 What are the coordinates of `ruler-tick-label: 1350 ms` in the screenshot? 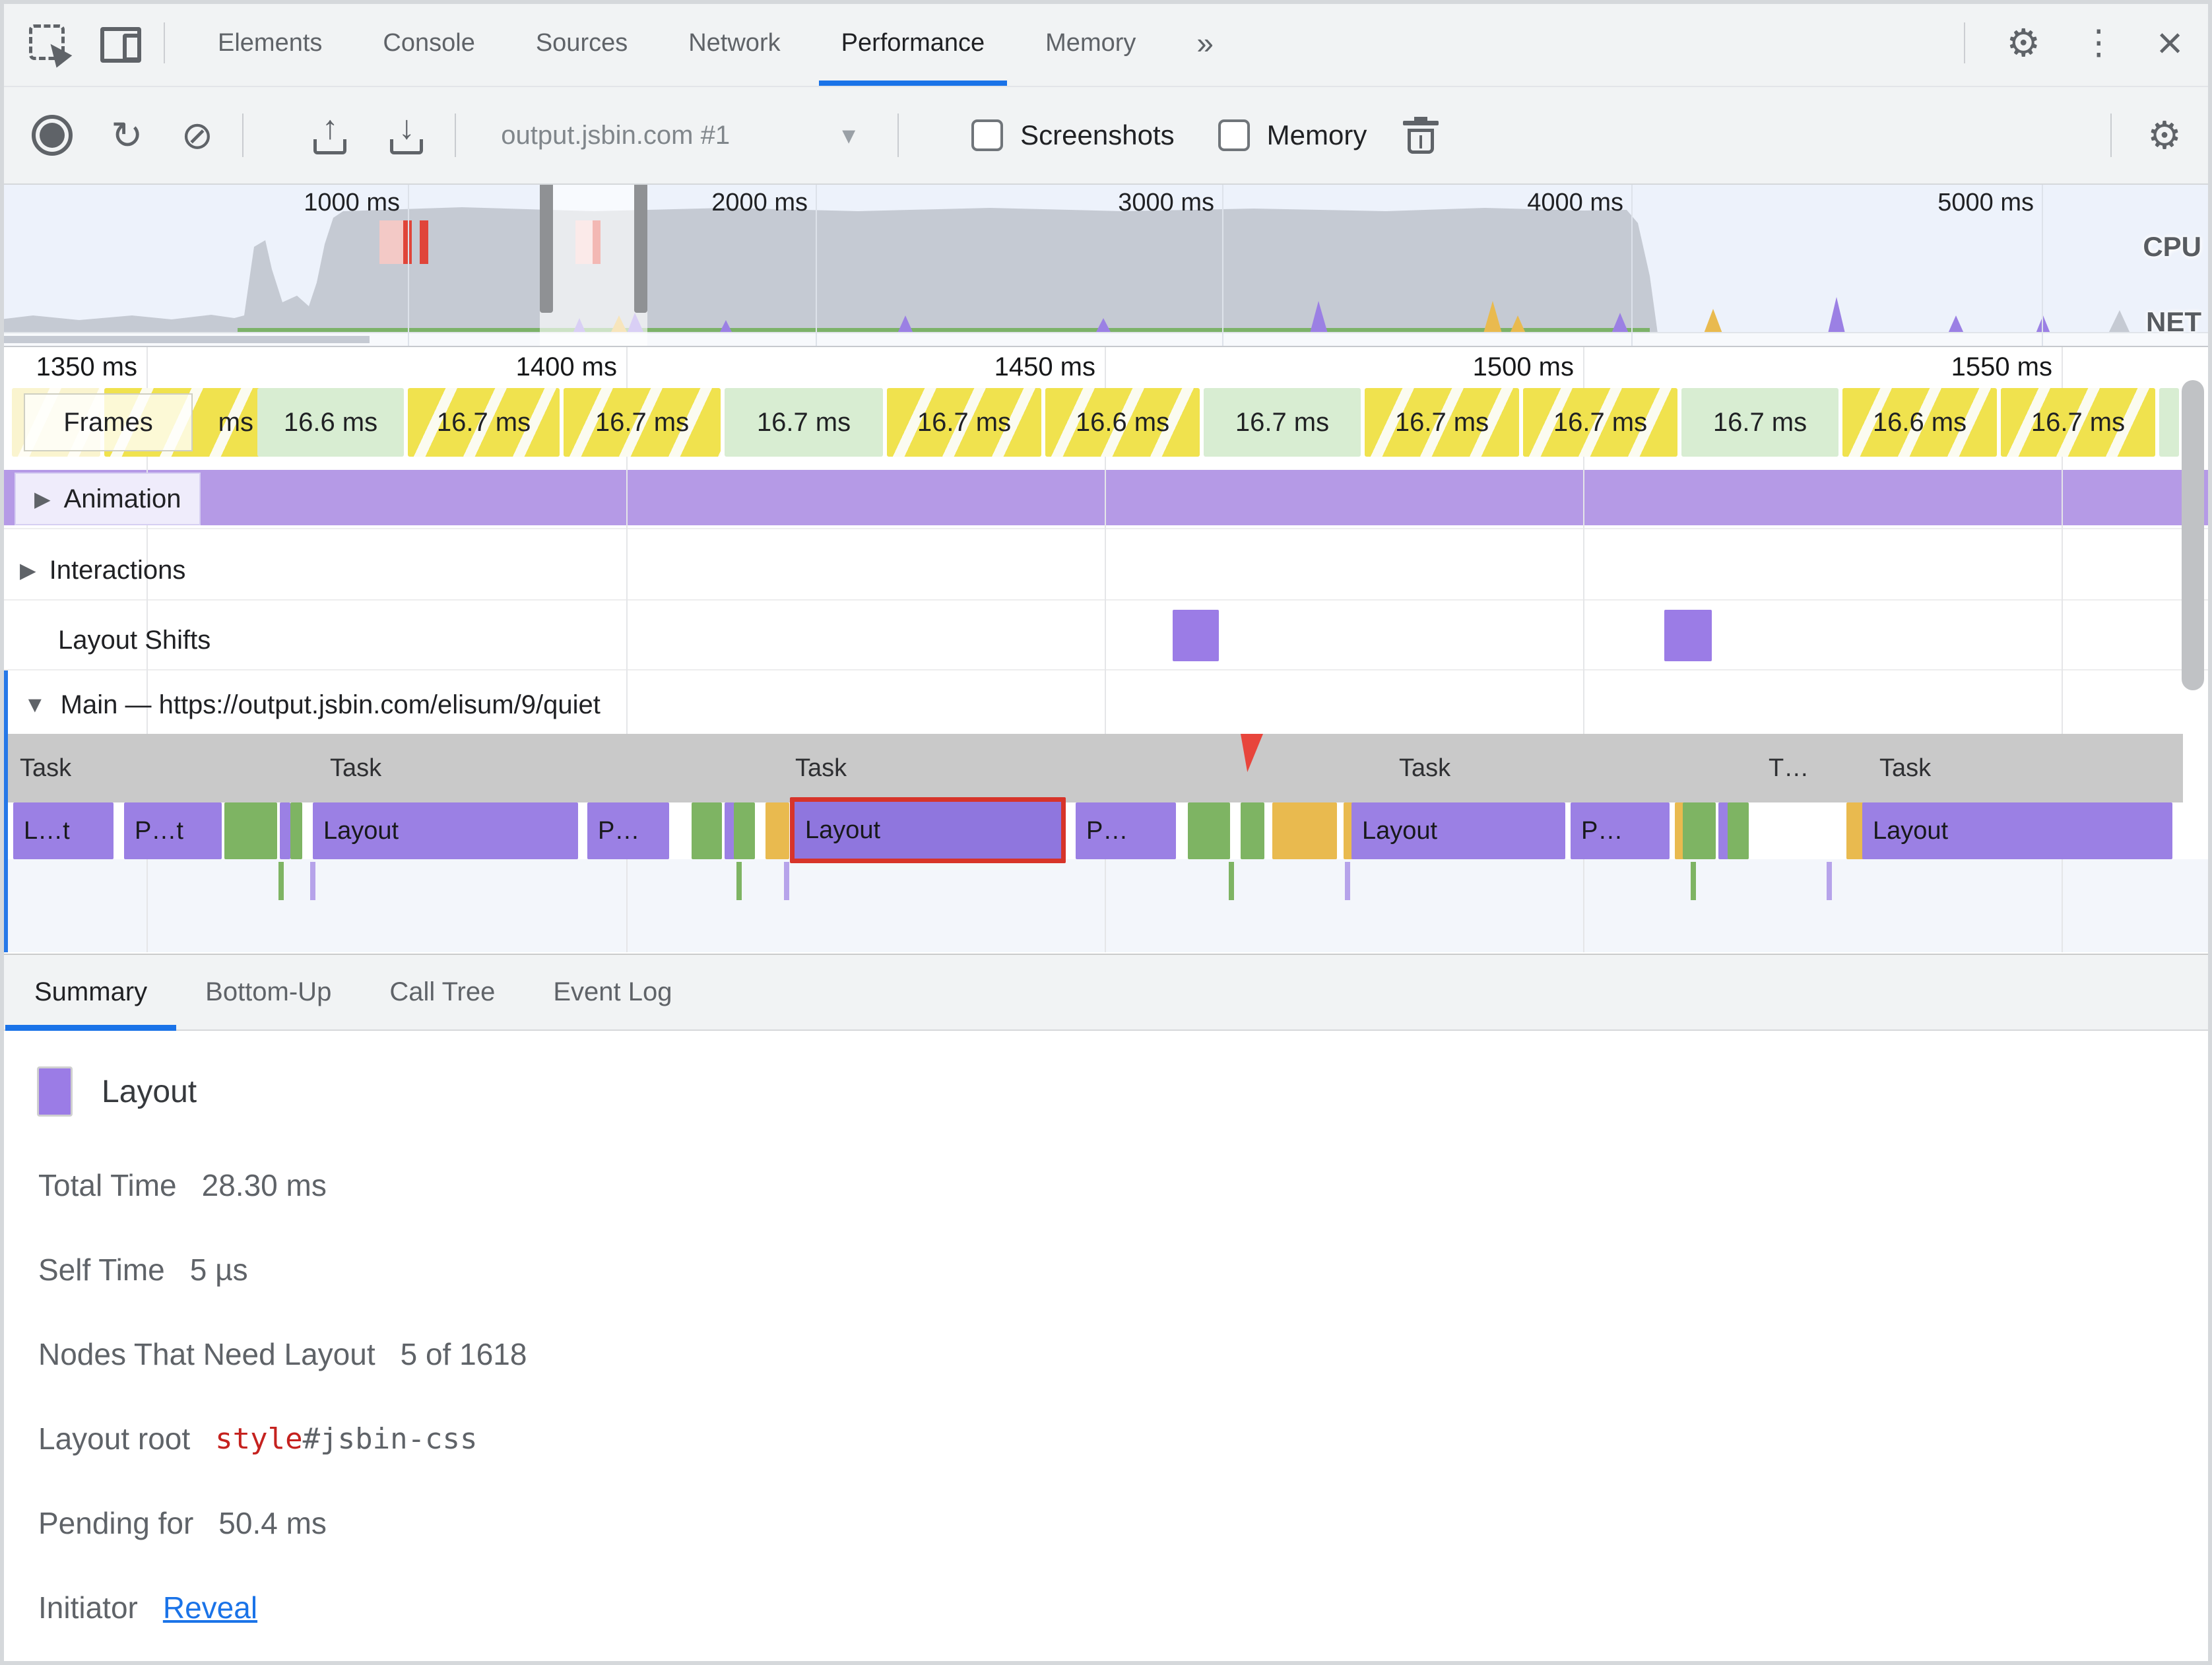 It's located at (86, 367).